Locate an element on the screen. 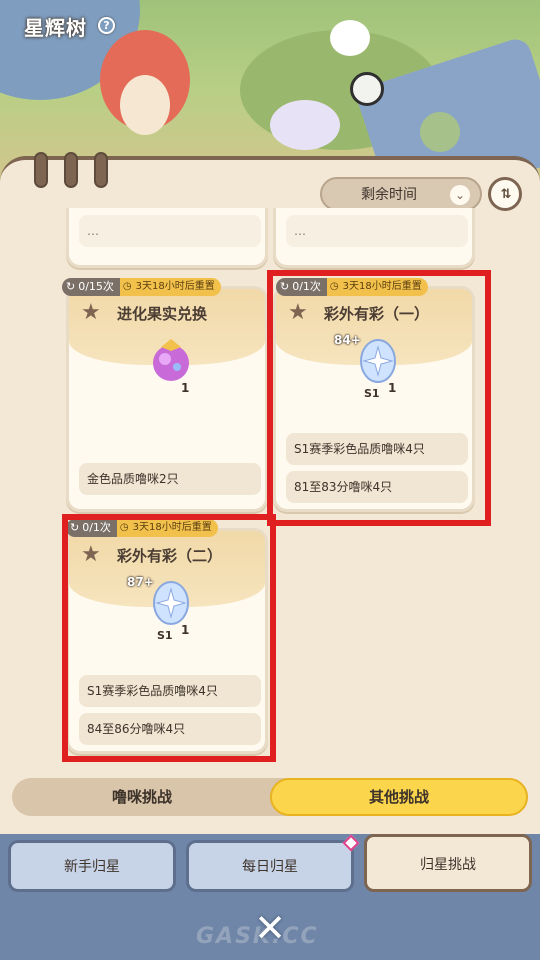 The image size is (540, 960). swap-order-icon: ⇅ is located at coordinates (506, 194).